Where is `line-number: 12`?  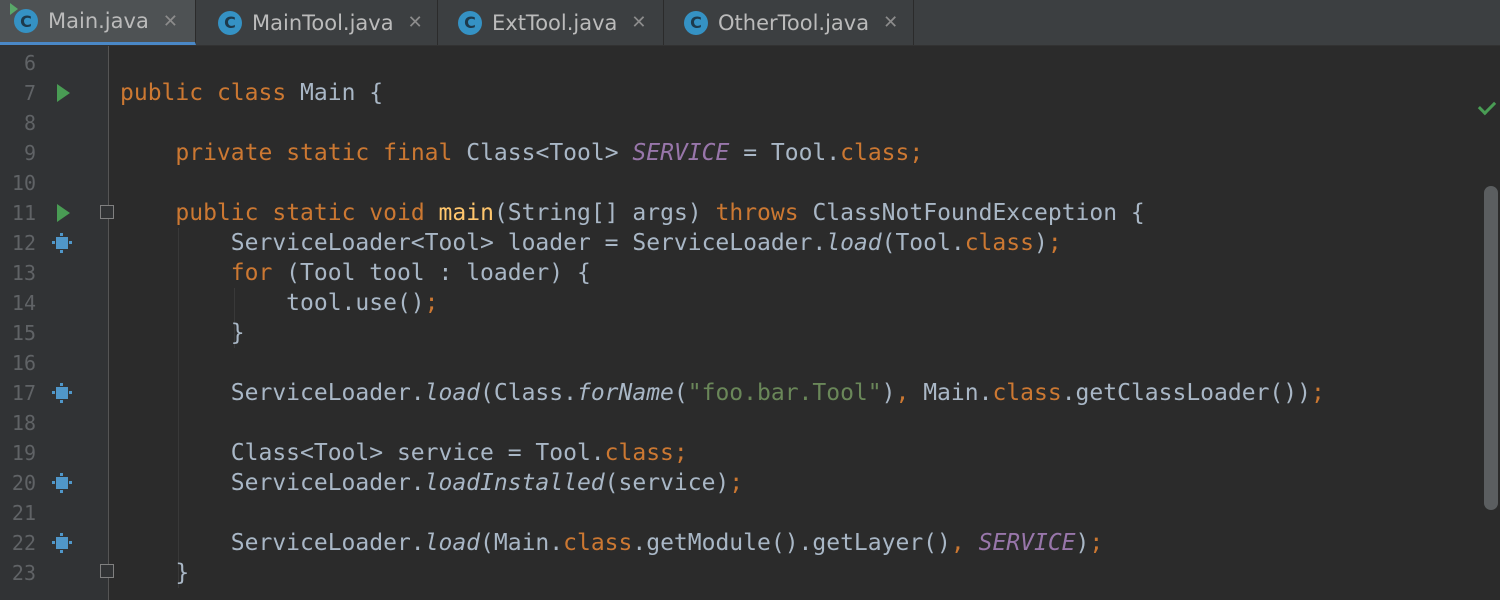 line-number: 12 is located at coordinates (23, 243).